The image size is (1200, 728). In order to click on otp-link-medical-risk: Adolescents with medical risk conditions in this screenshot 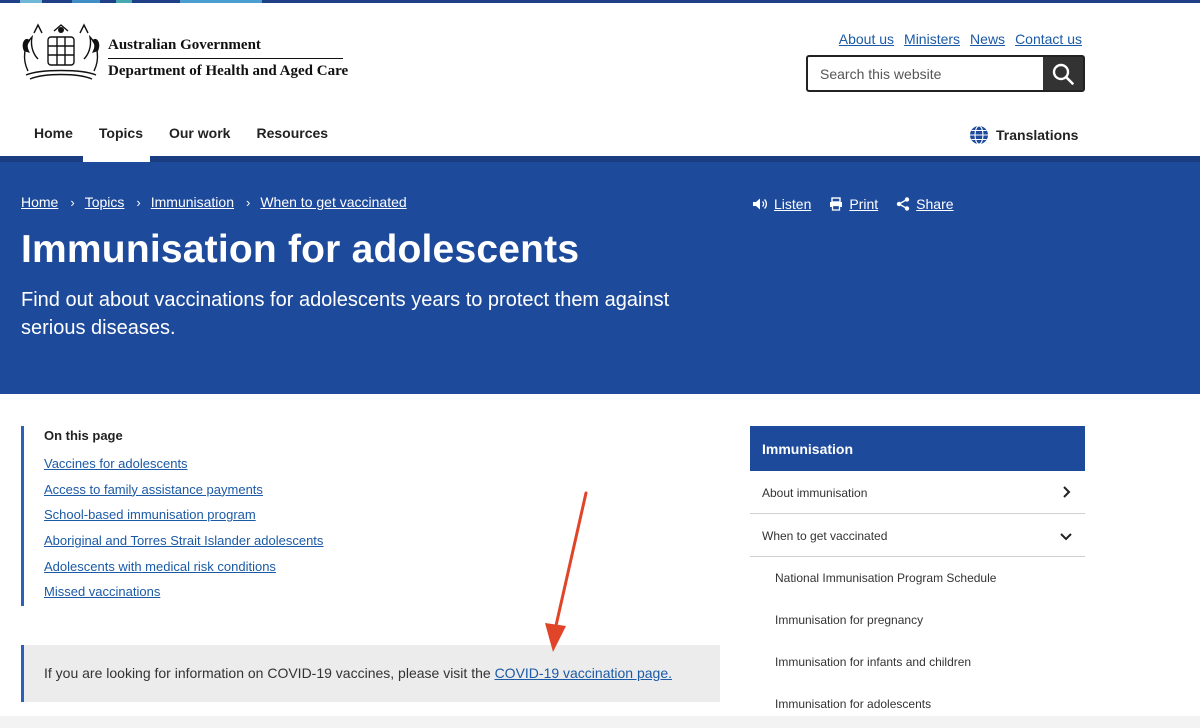, I will do `click(160, 566)`.